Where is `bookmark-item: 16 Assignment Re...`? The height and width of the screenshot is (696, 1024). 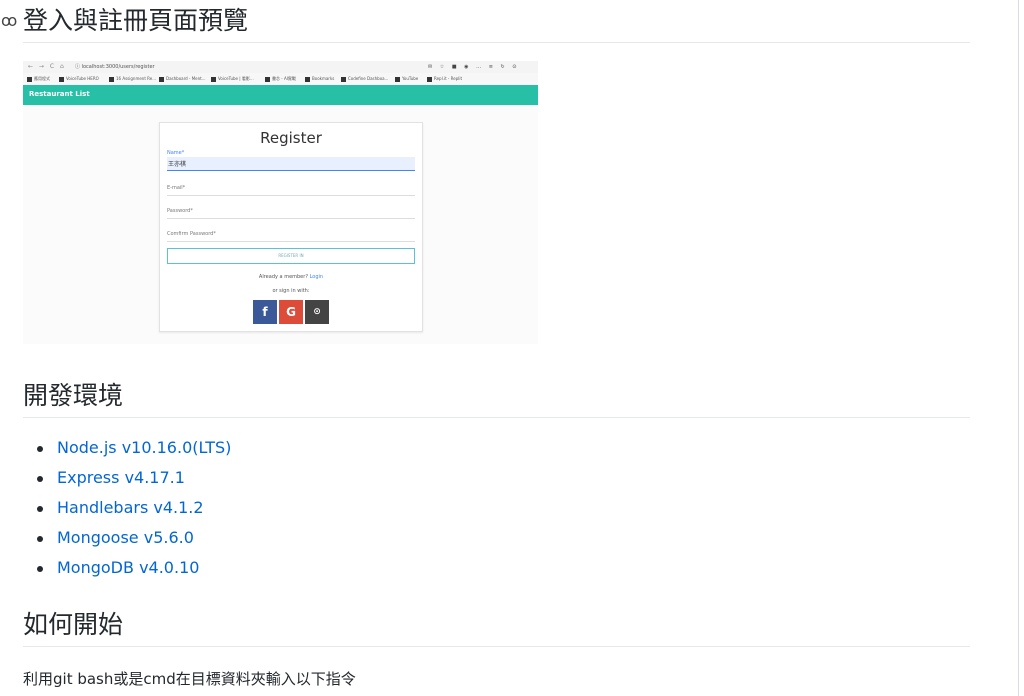 bookmark-item: 16 Assignment Re... is located at coordinates (132, 79).